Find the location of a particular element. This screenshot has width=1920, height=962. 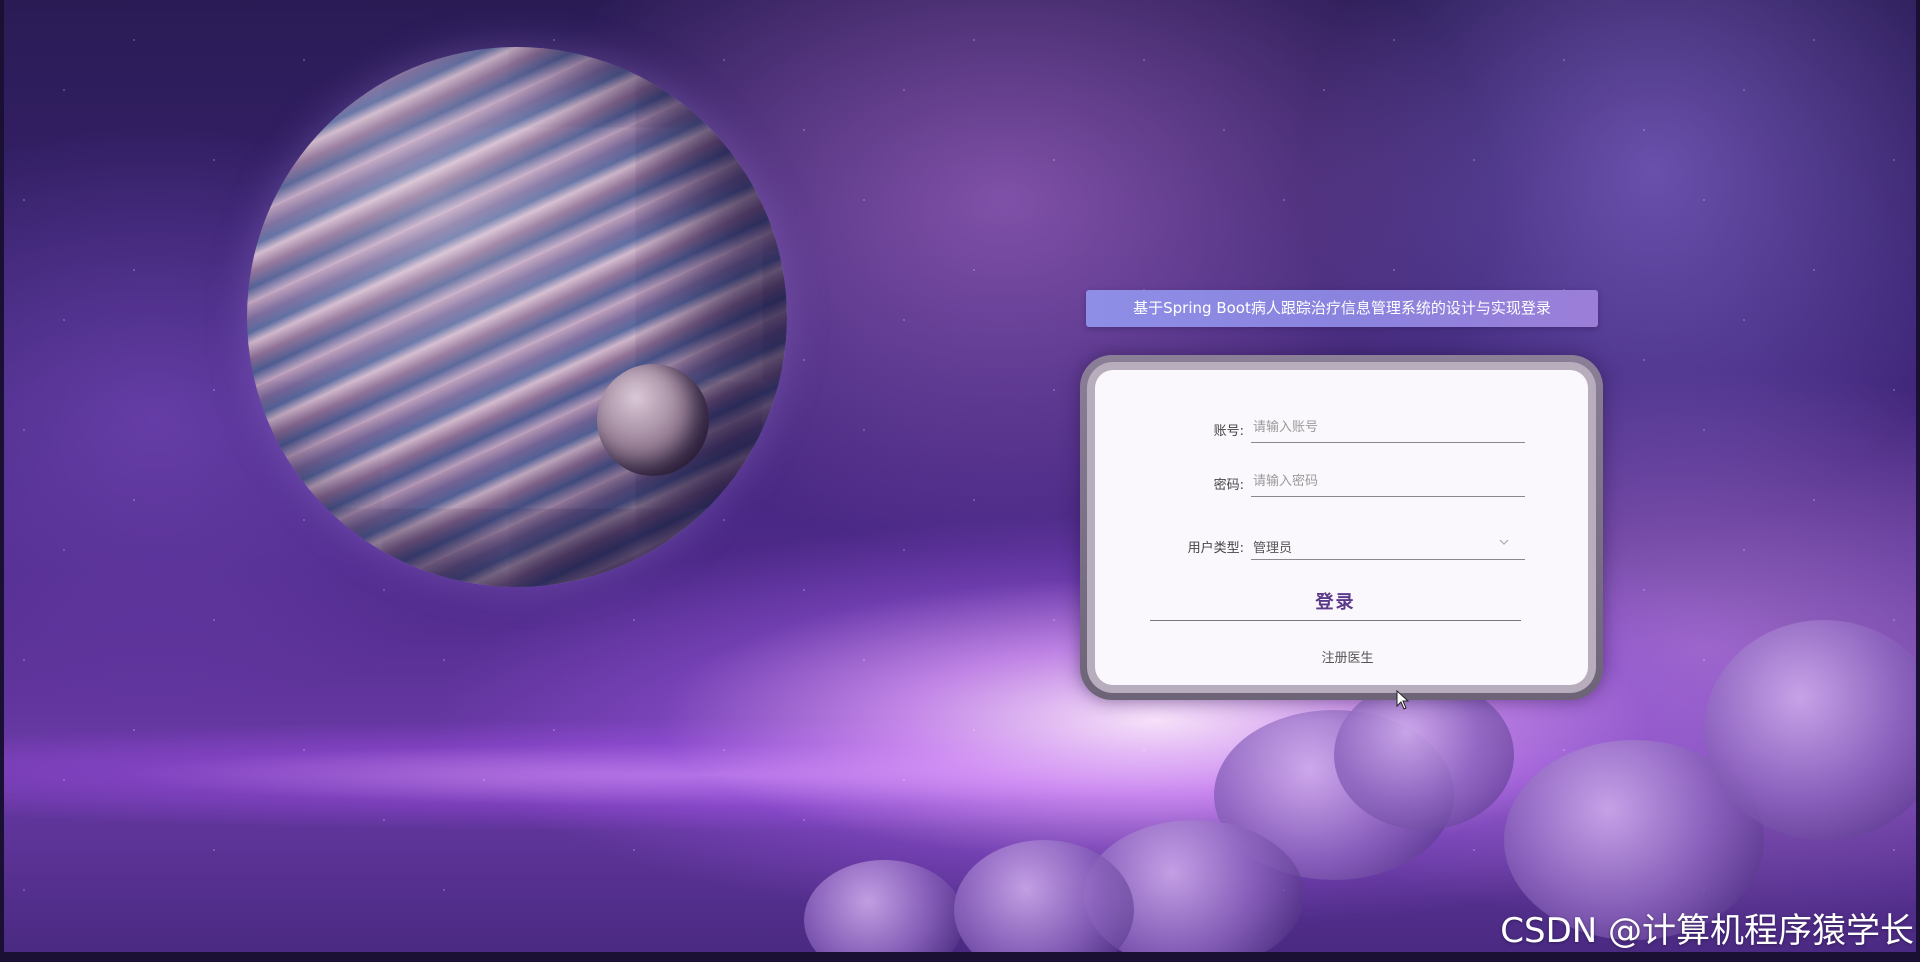

password-row: 密码: is located at coordinates (1341, 482).